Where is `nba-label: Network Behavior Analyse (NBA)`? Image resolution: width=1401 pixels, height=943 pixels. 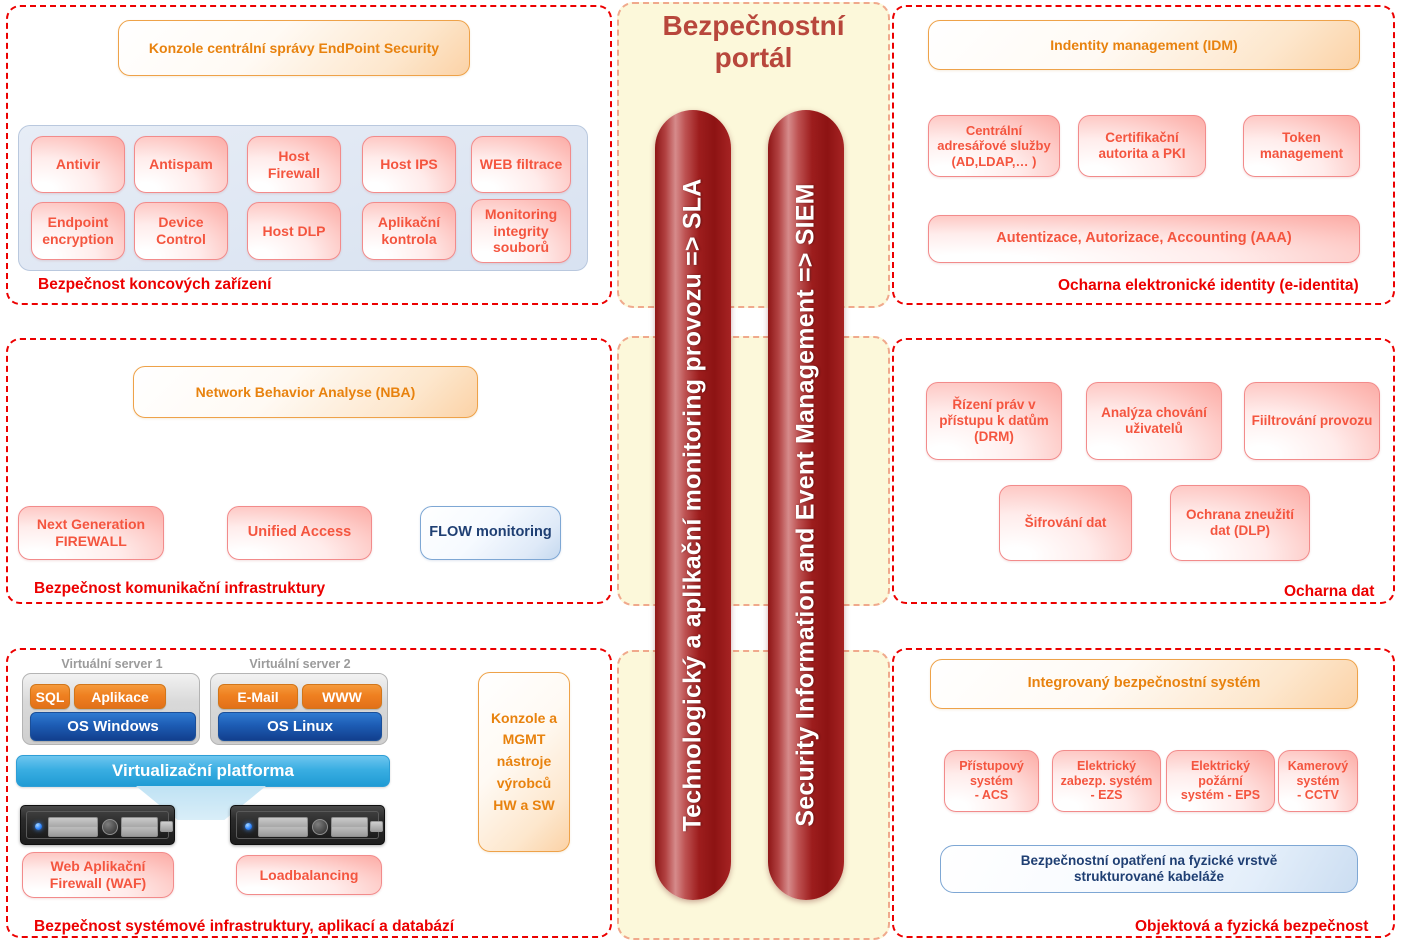 nba-label: Network Behavior Analyse (NBA) is located at coordinates (305, 391).